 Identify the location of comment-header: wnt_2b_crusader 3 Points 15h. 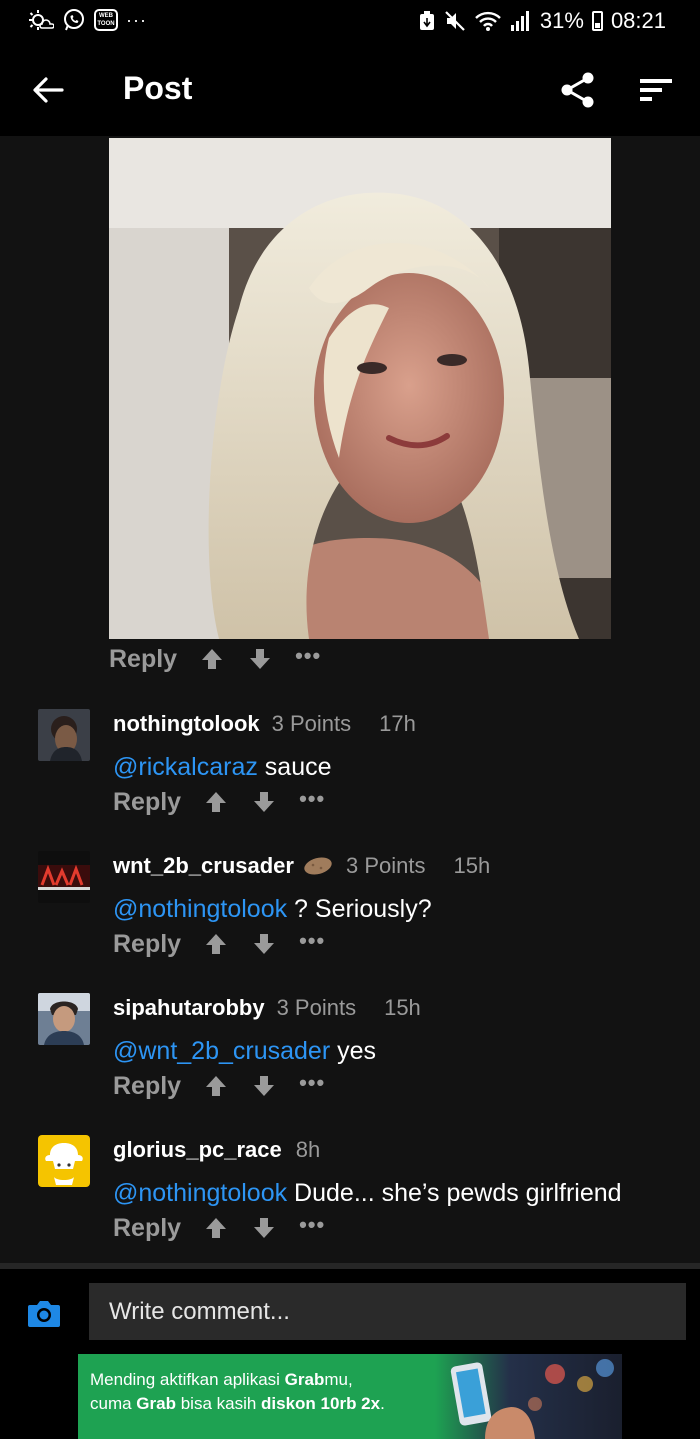
(301, 866).